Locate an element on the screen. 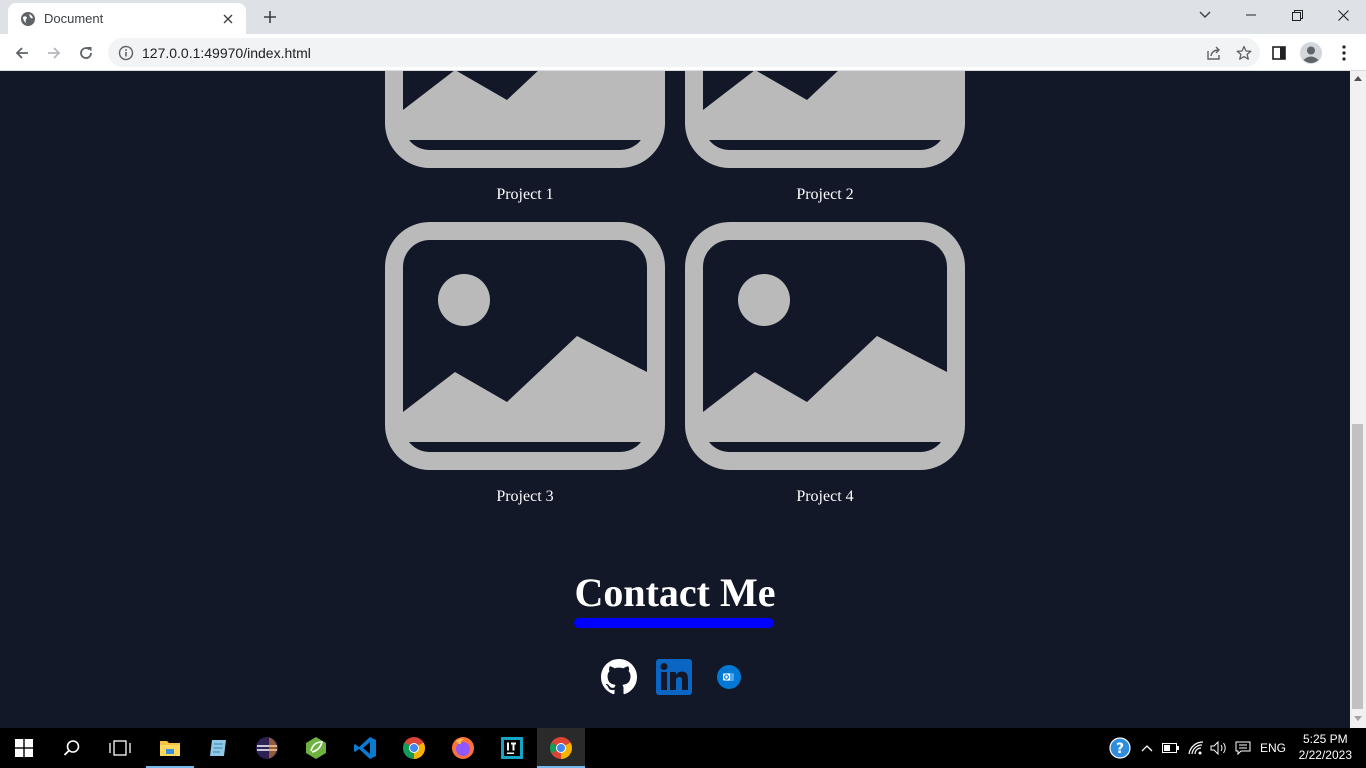 The image size is (1366, 768). heading-underline is located at coordinates (674, 623).